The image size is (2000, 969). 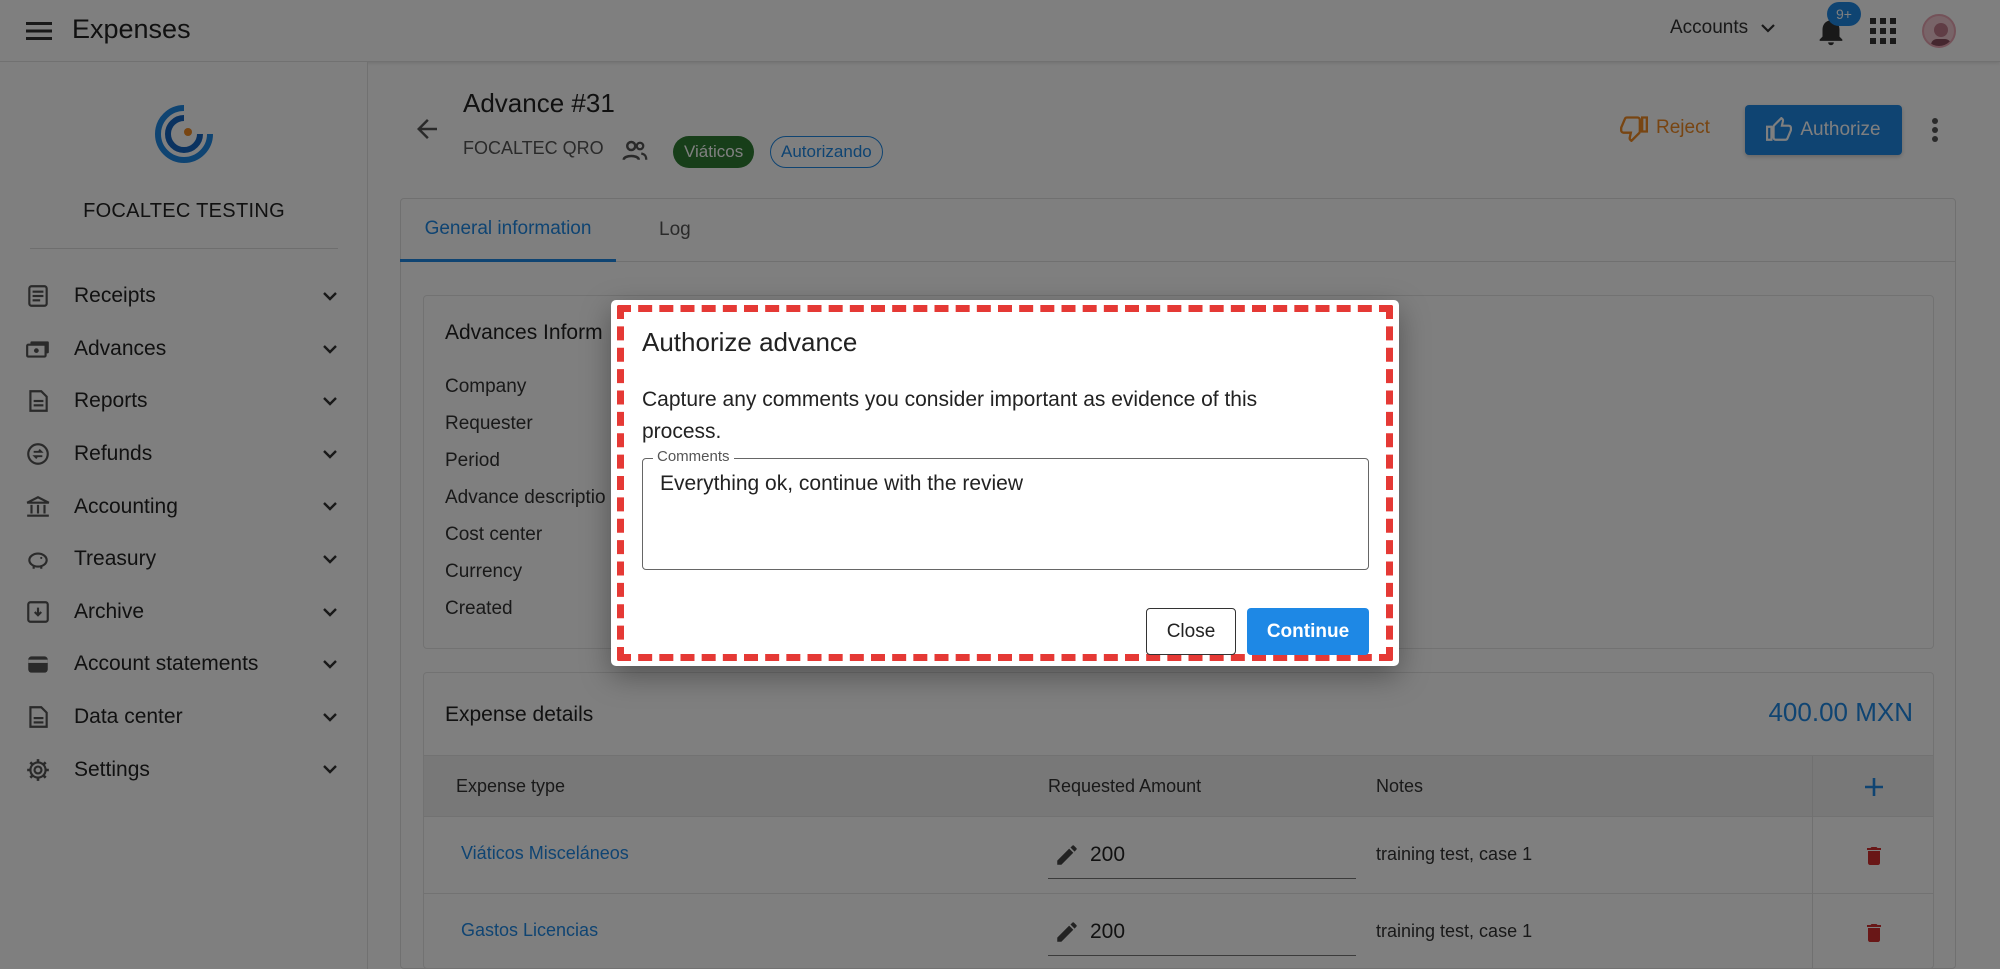 I want to click on continue-button: Continue, so click(x=1308, y=631).